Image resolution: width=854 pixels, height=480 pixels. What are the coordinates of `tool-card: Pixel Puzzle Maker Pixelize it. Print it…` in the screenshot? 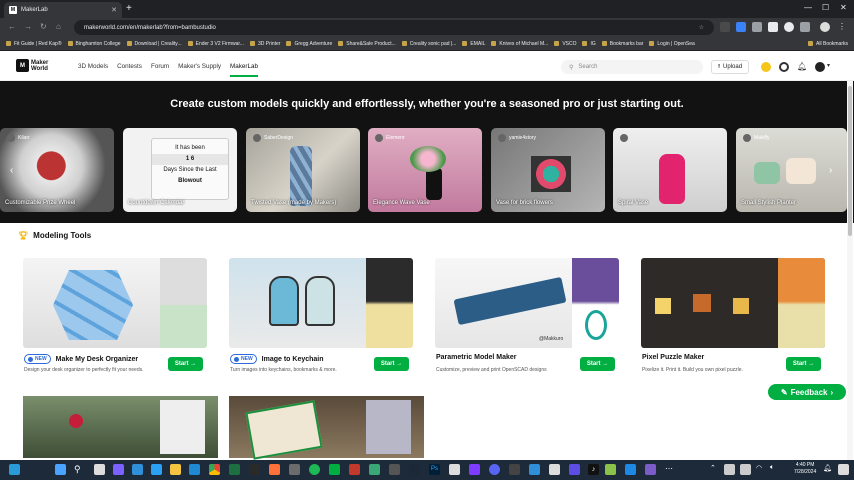 It's located at (733, 315).